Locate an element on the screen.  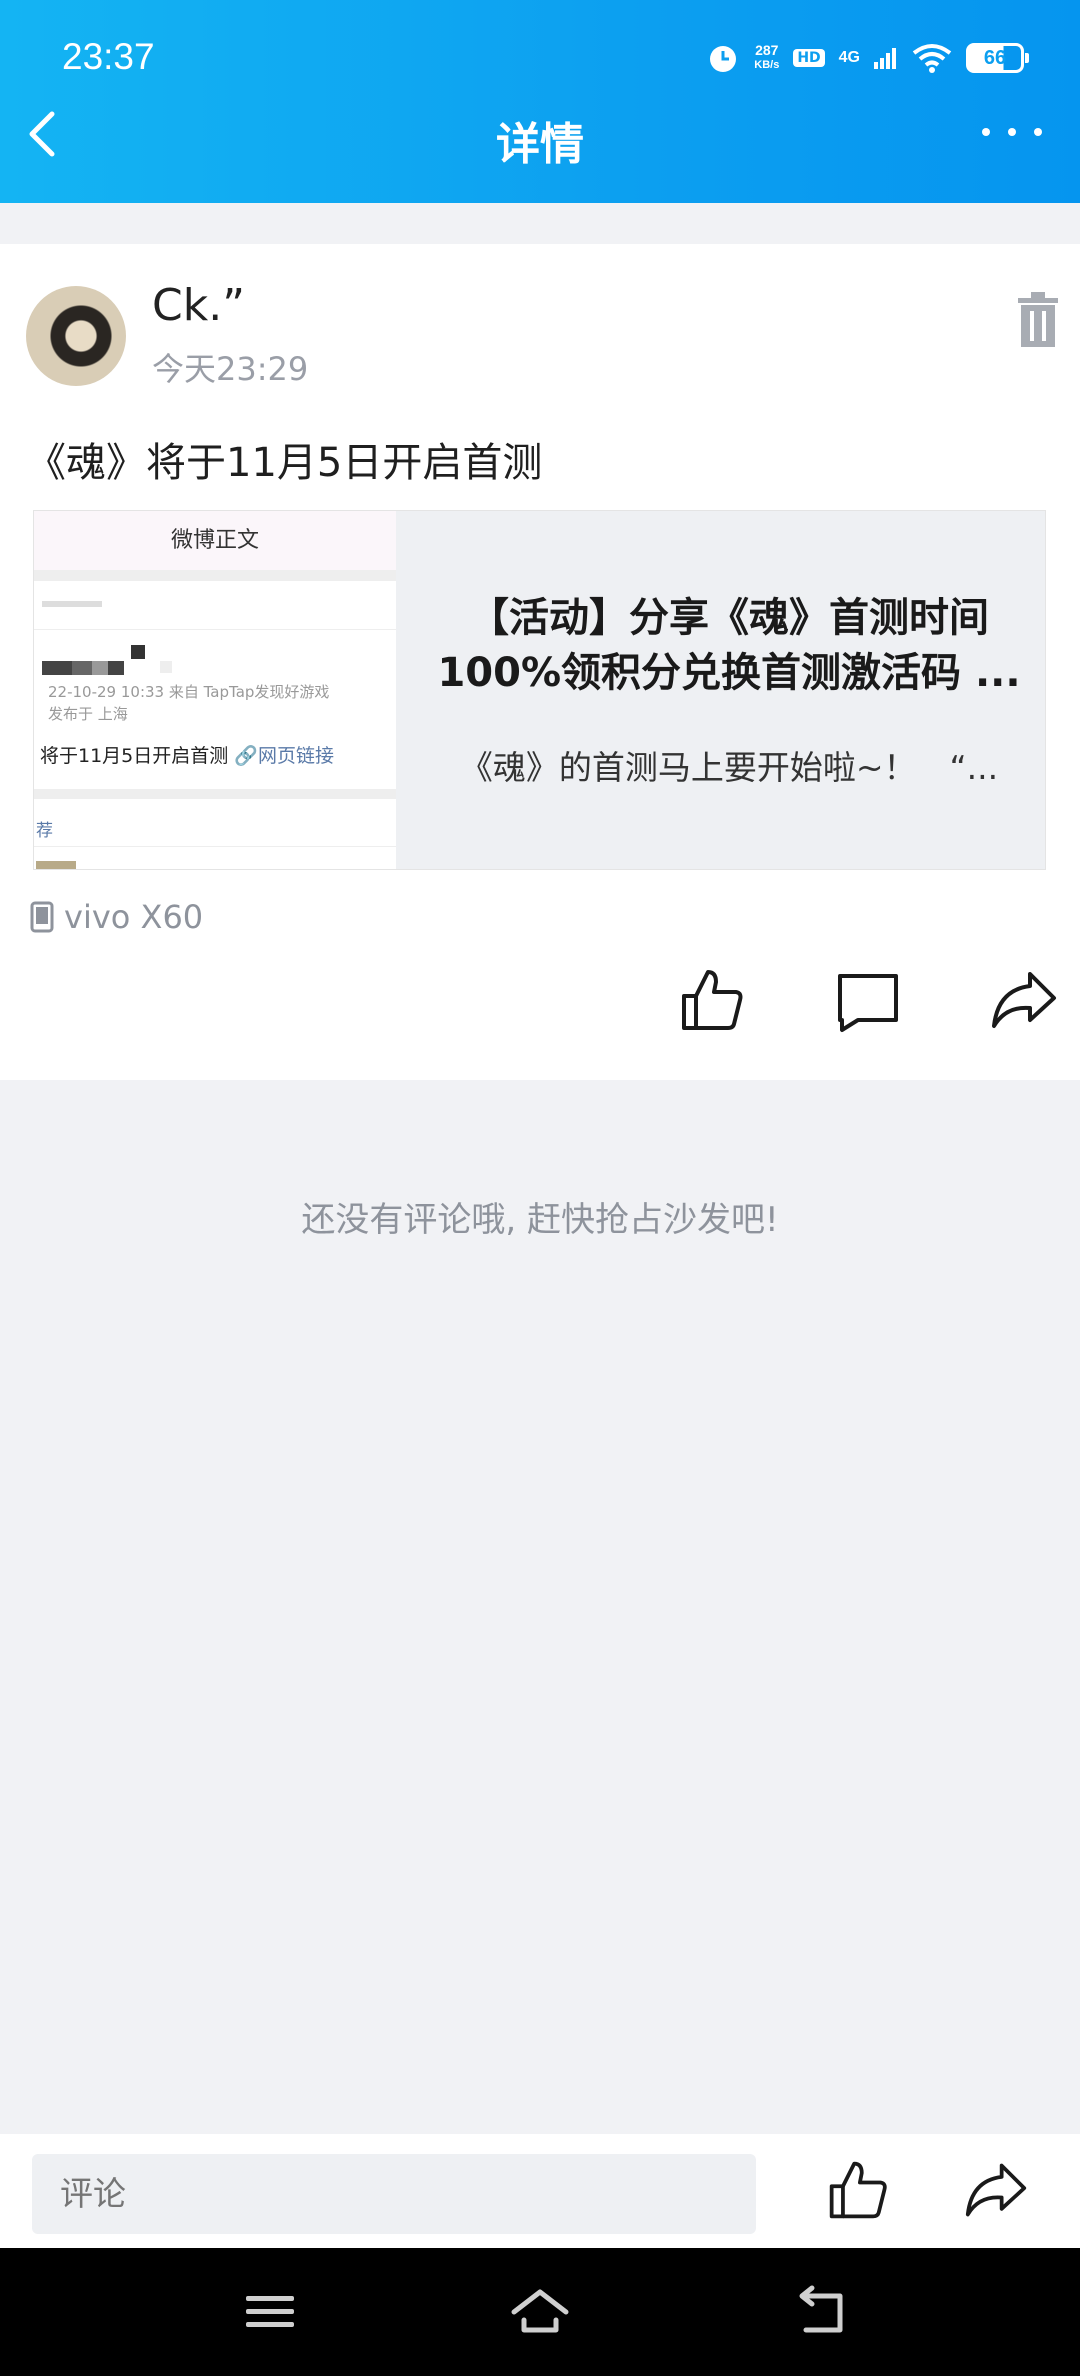
phone-icon is located at coordinates (42, 917).